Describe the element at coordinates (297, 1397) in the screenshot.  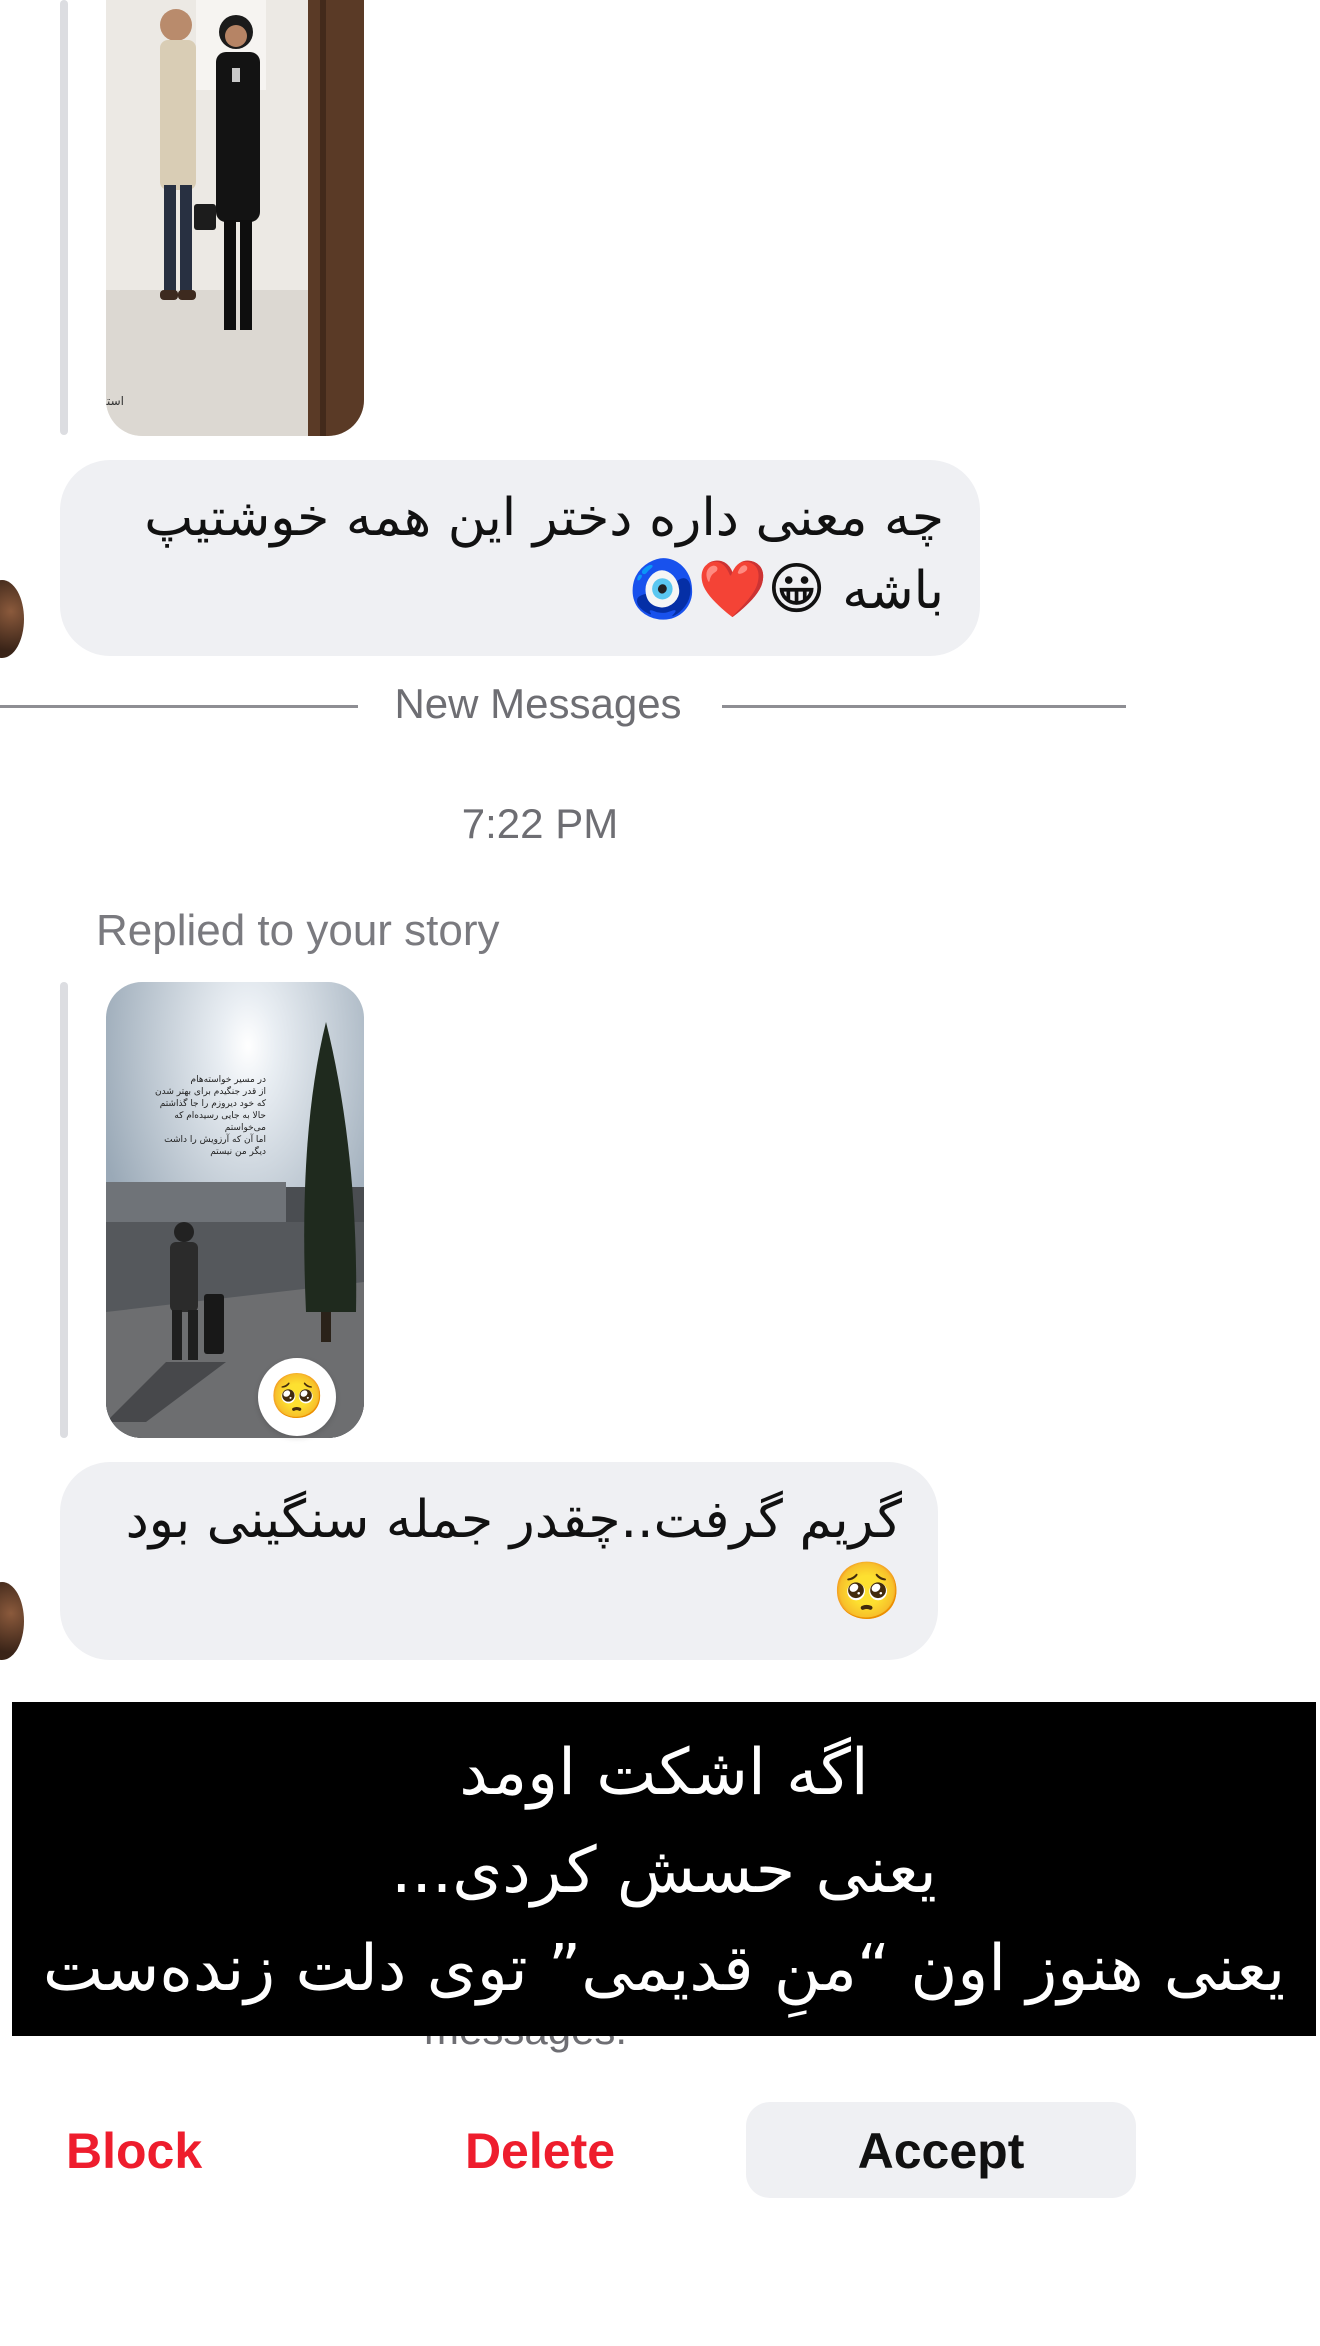
I see `story-reaction-emoji: 🥺` at that location.